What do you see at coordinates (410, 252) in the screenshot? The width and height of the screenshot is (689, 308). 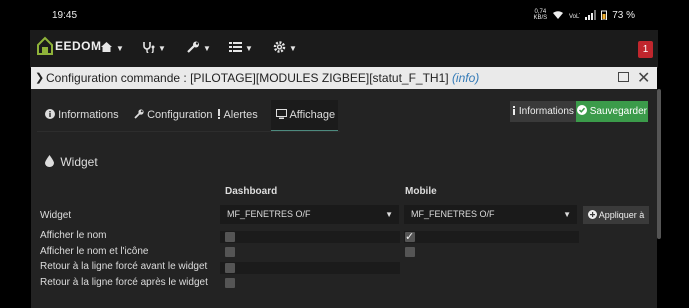 I see `mobile-show-name-icon-checkbox` at bounding box center [410, 252].